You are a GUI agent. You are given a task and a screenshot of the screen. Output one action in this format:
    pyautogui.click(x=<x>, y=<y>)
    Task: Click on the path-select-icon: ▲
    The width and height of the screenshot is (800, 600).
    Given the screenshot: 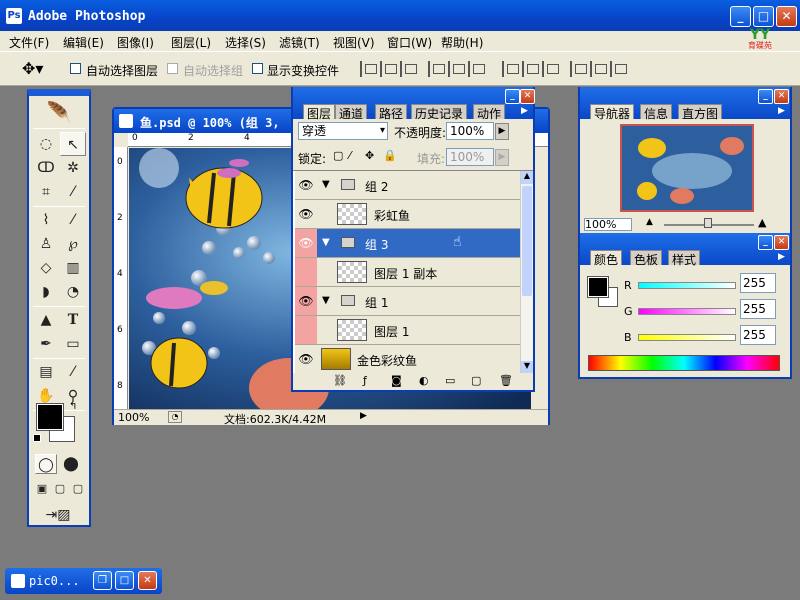 What is the action you would take?
    pyautogui.click(x=46, y=320)
    